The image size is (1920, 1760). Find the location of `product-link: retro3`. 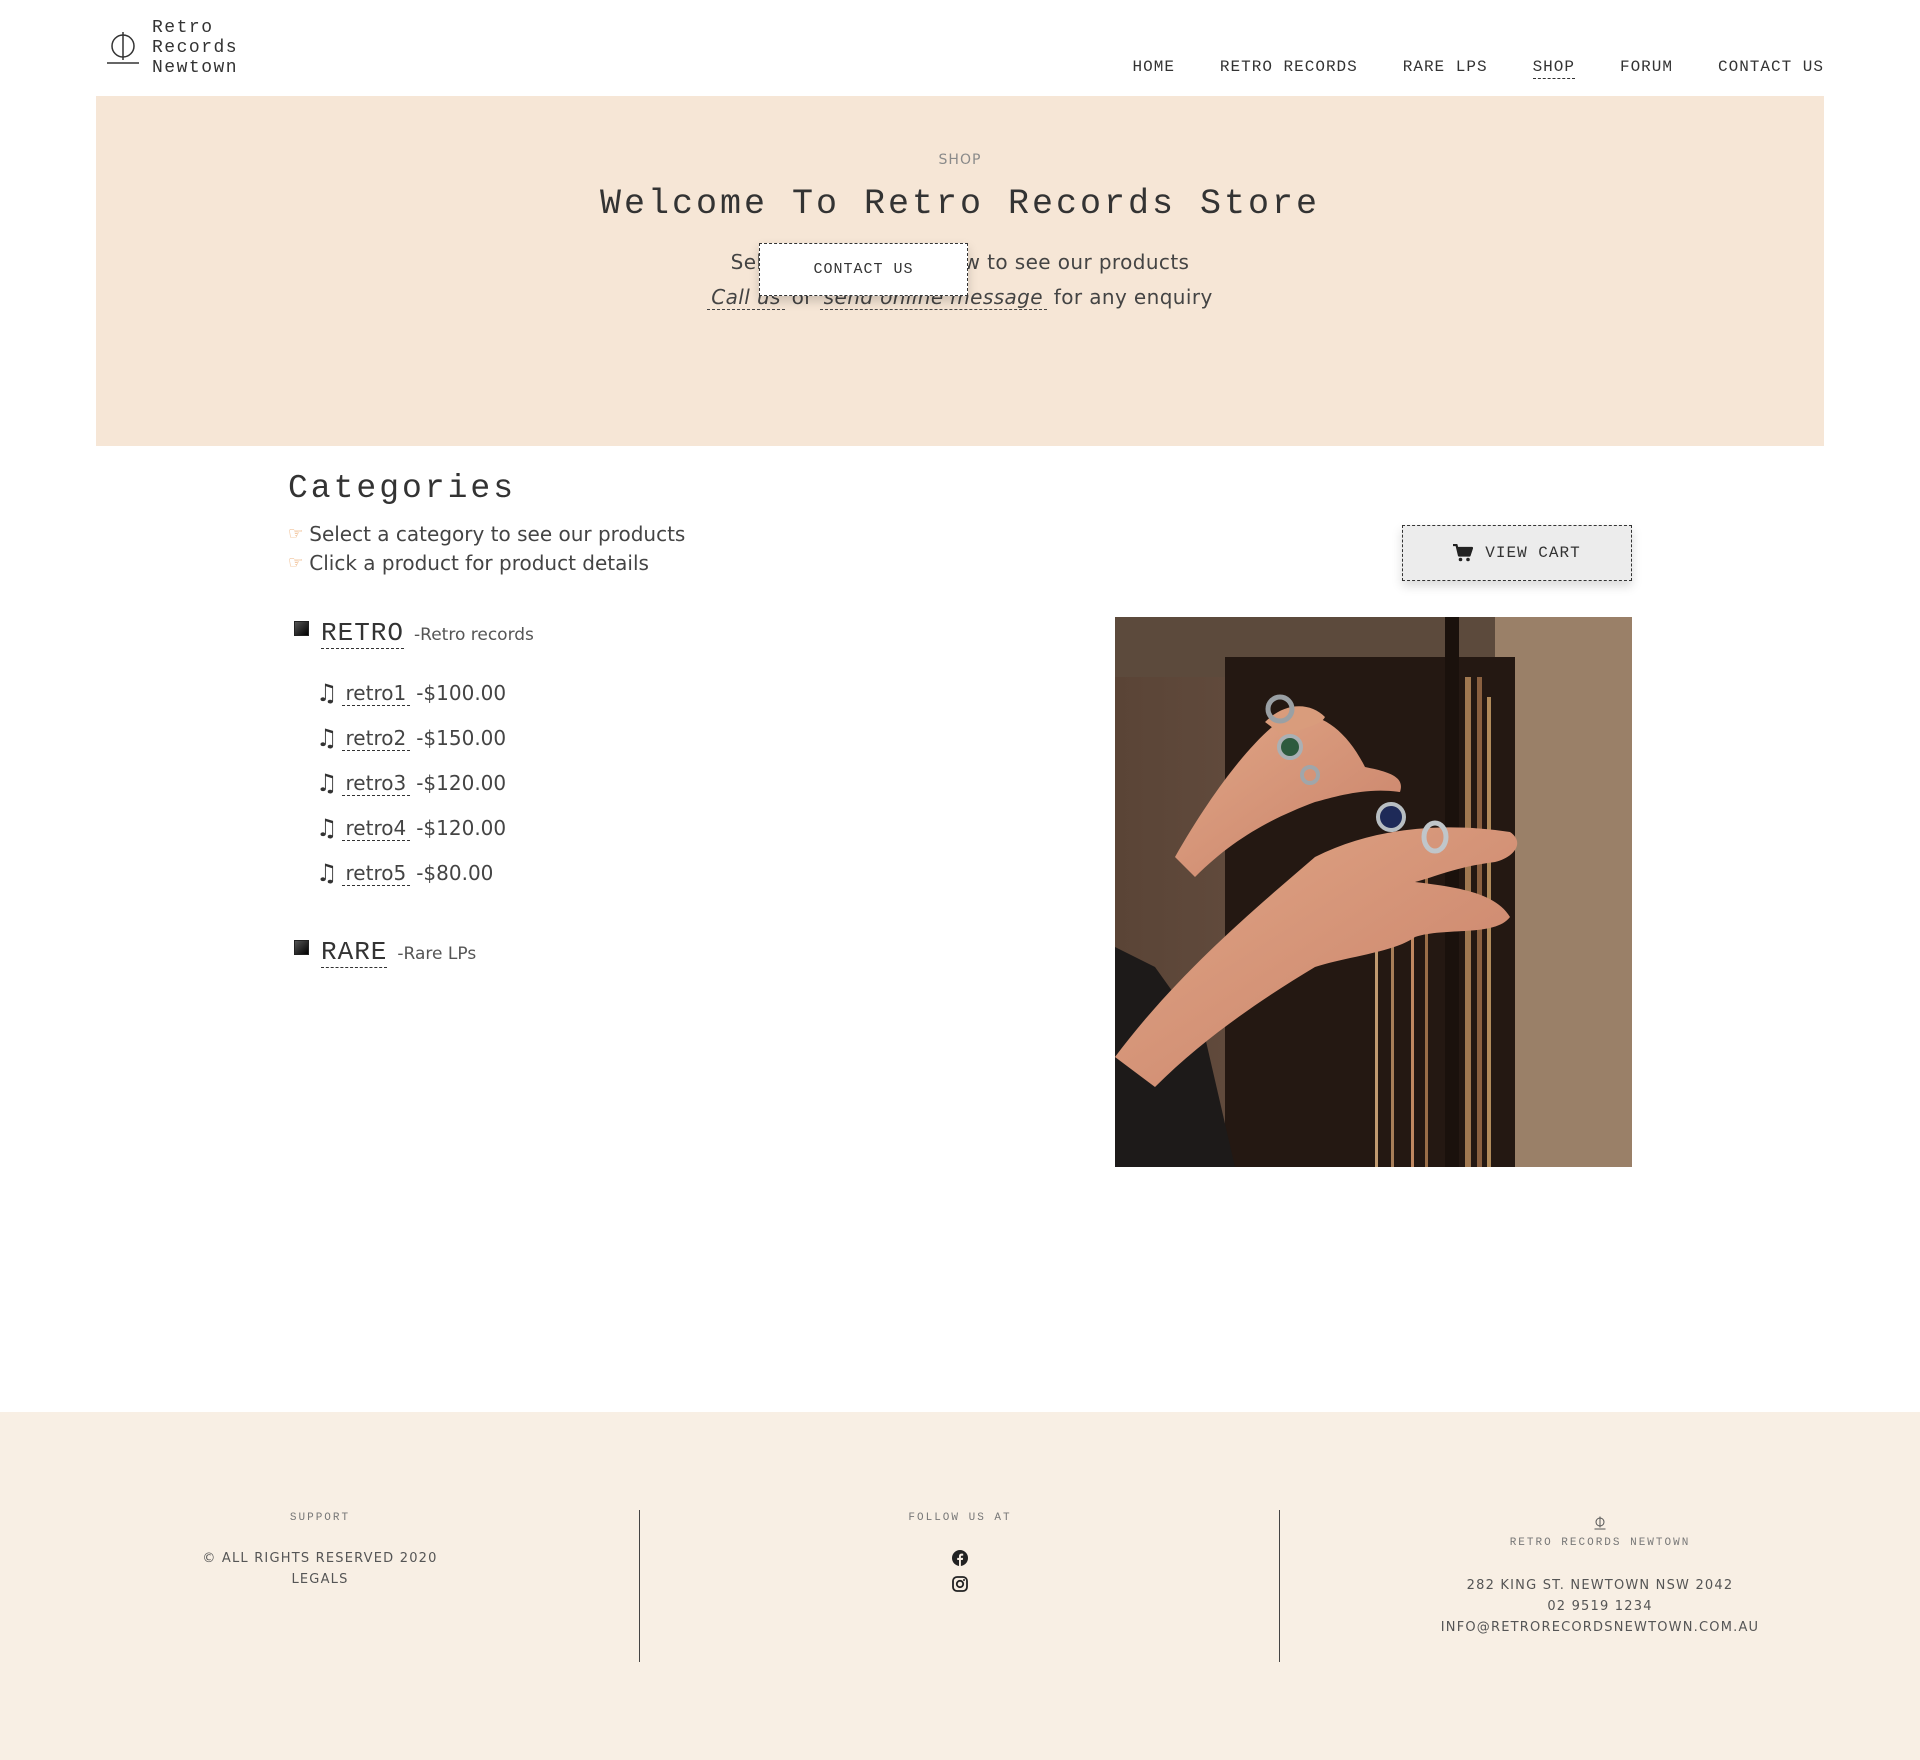

product-link: retro3 is located at coordinates (376, 783).